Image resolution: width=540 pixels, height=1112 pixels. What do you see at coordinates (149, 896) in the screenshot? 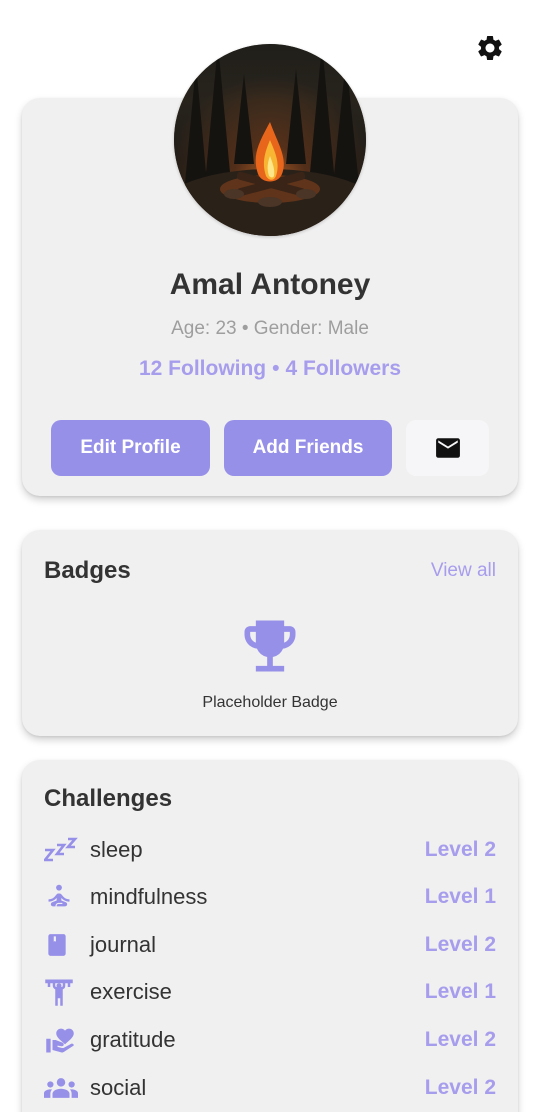
I see `challenge-name: mindfulness` at bounding box center [149, 896].